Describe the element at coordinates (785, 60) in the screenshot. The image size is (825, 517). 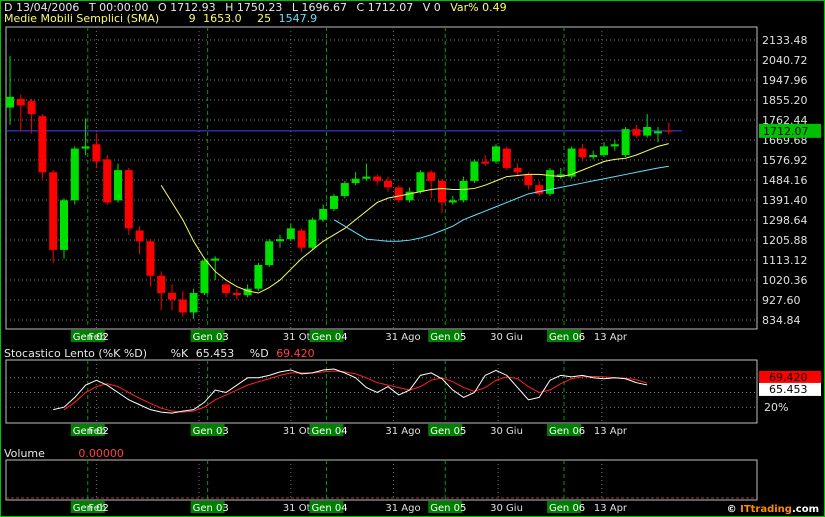
I see `price-tick-label: 2040.72` at that location.